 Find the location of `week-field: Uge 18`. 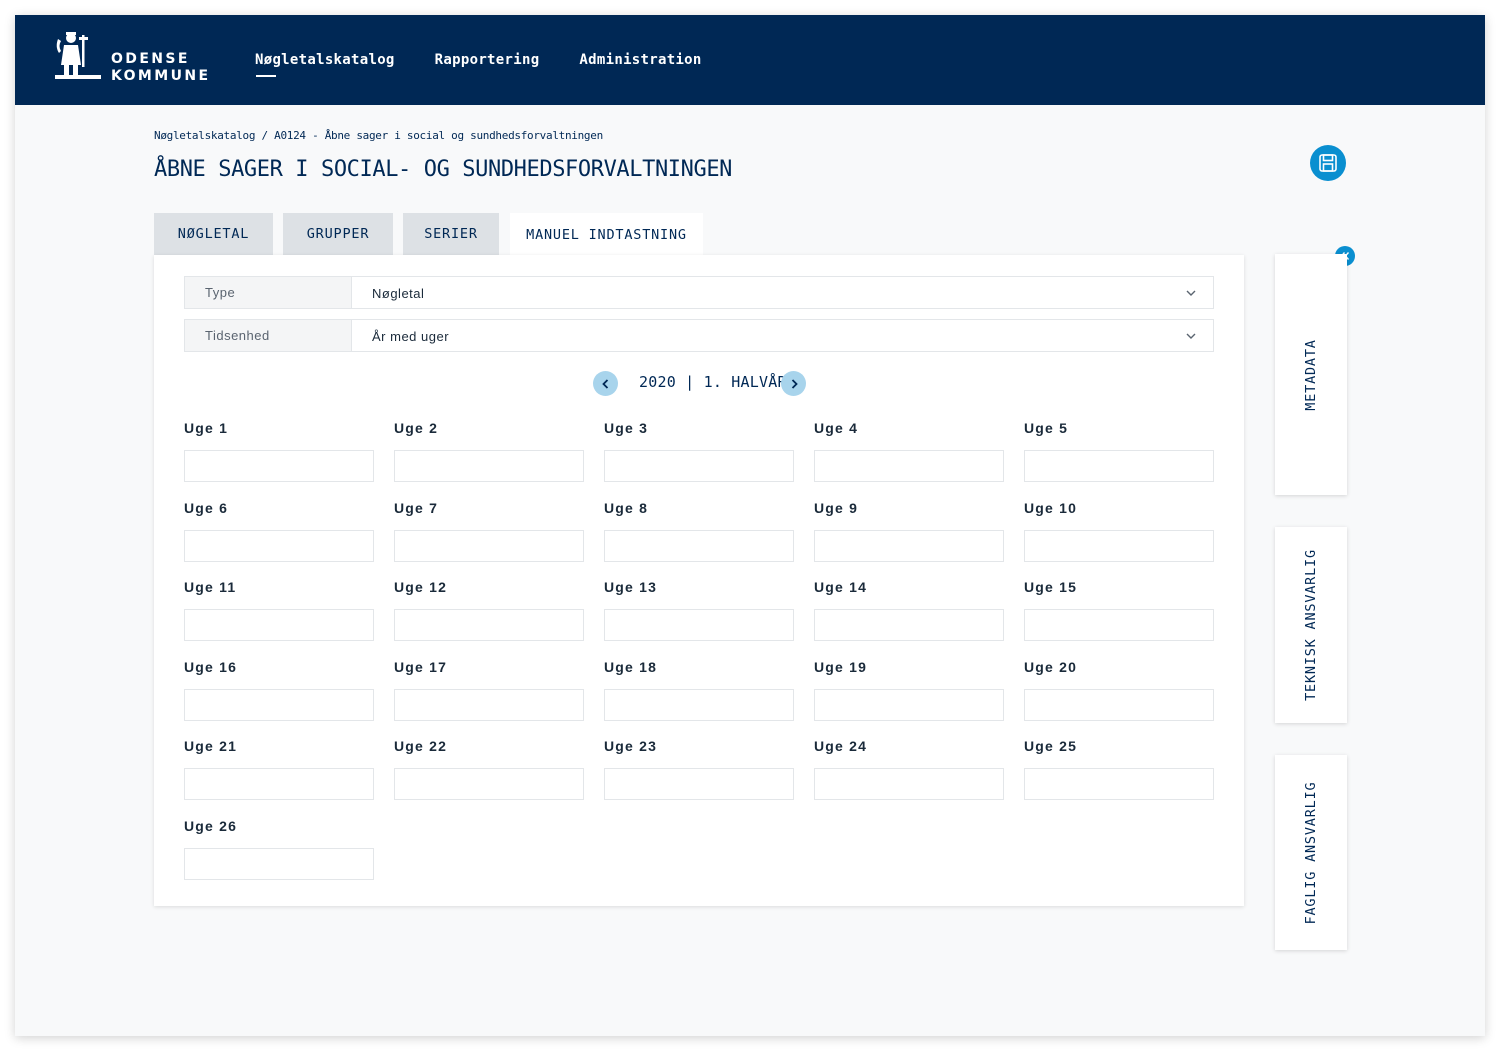

week-field: Uge 18 is located at coordinates (699, 694).